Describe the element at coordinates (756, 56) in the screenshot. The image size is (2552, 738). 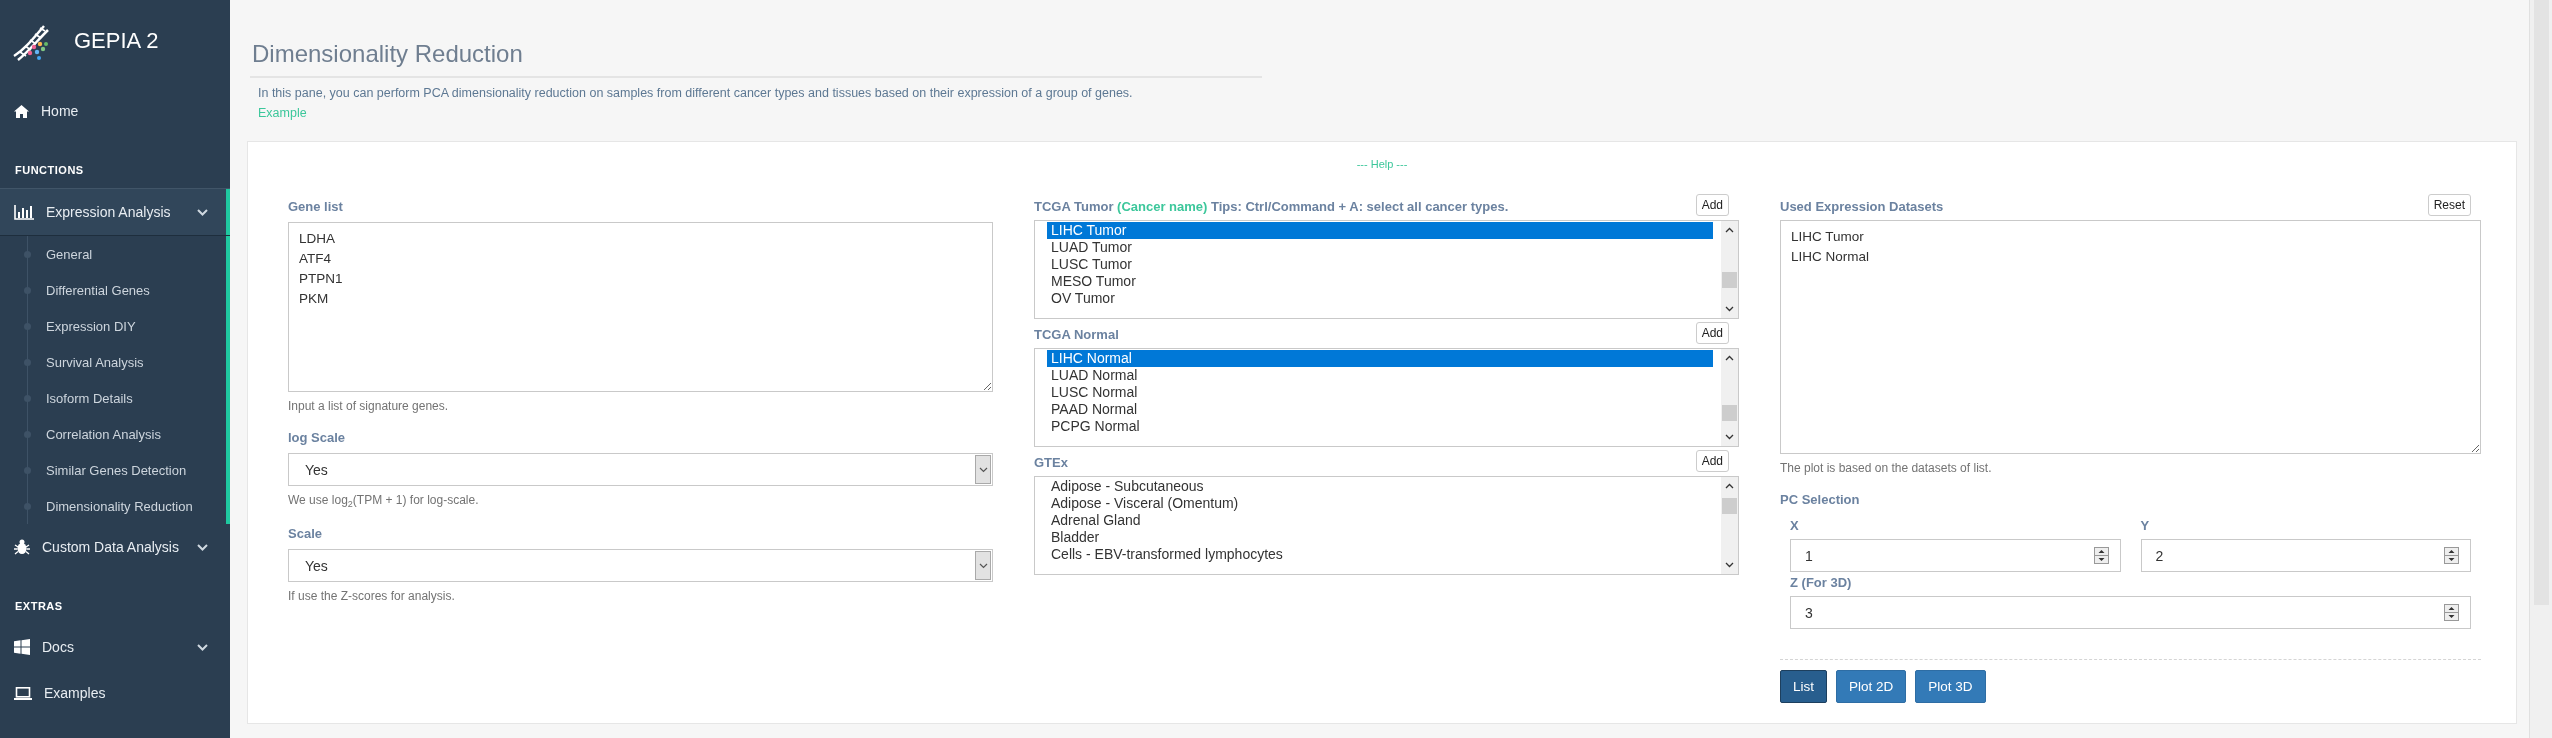
I see `page-title: Dimensionality Reduction` at that location.